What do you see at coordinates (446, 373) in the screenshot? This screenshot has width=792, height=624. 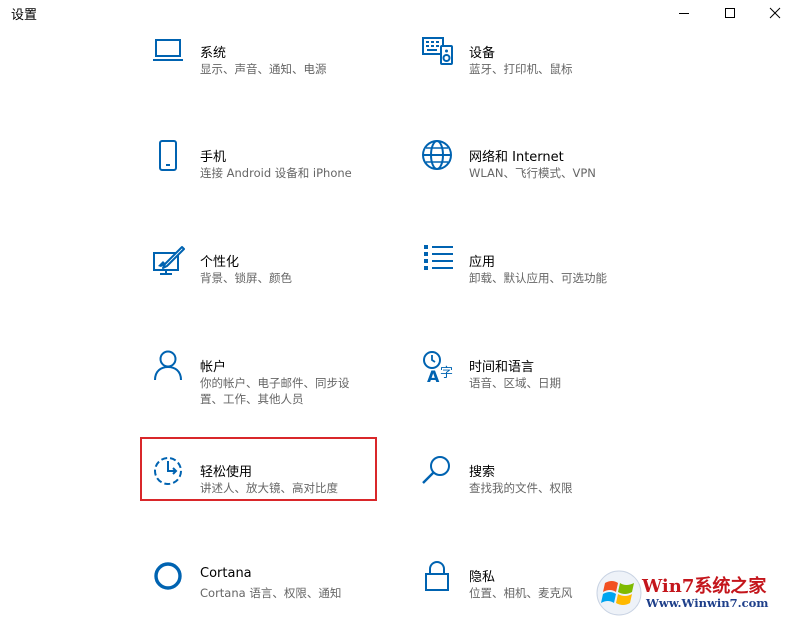 I see `svg-text: 字` at bounding box center [446, 373].